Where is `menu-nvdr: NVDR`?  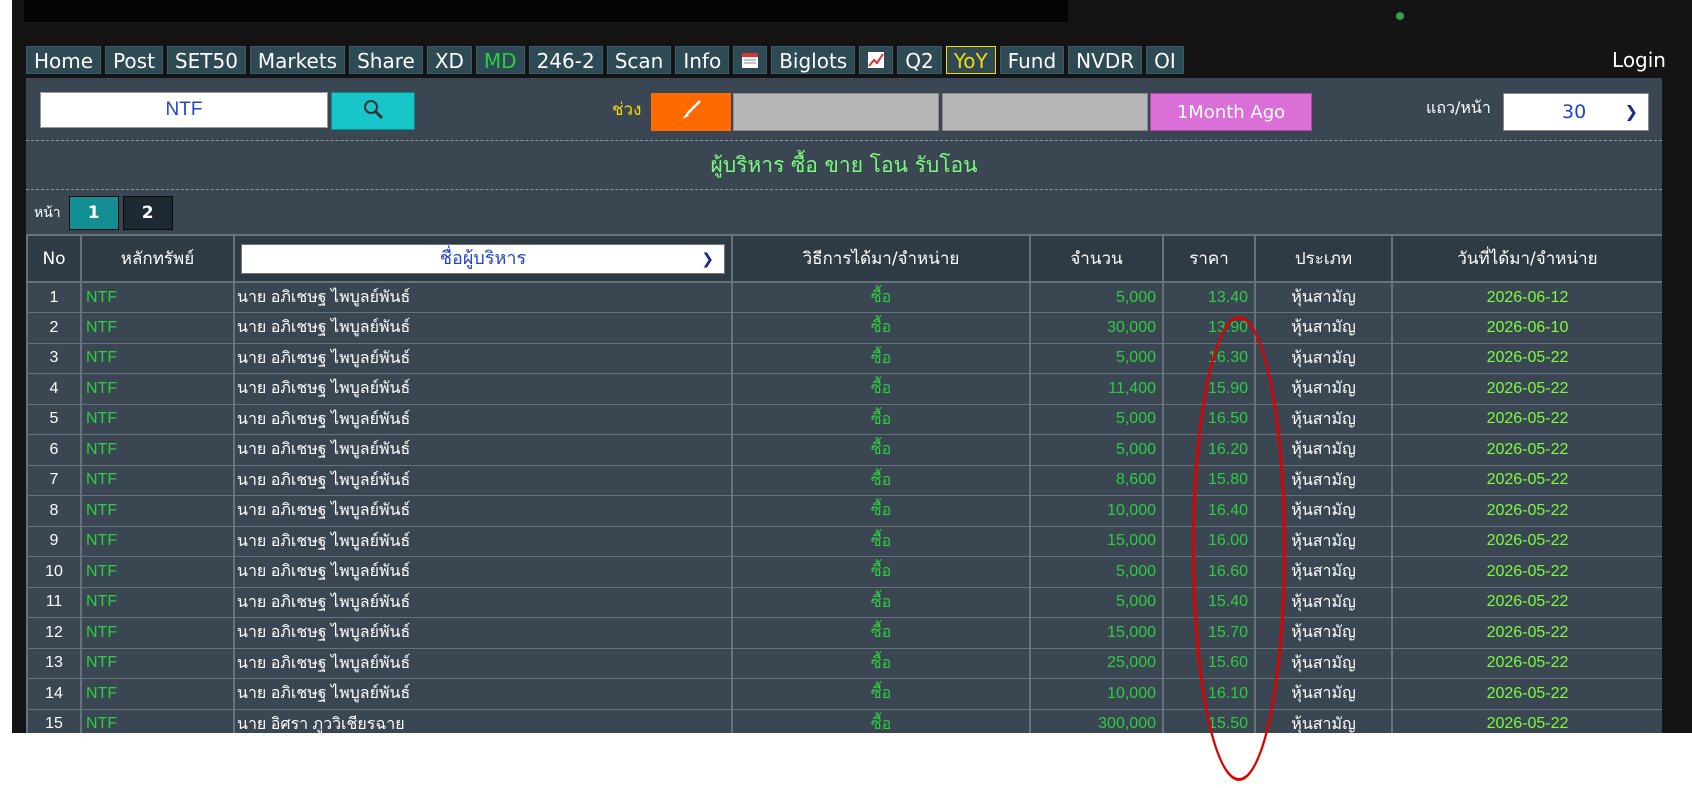 menu-nvdr: NVDR is located at coordinates (1105, 60).